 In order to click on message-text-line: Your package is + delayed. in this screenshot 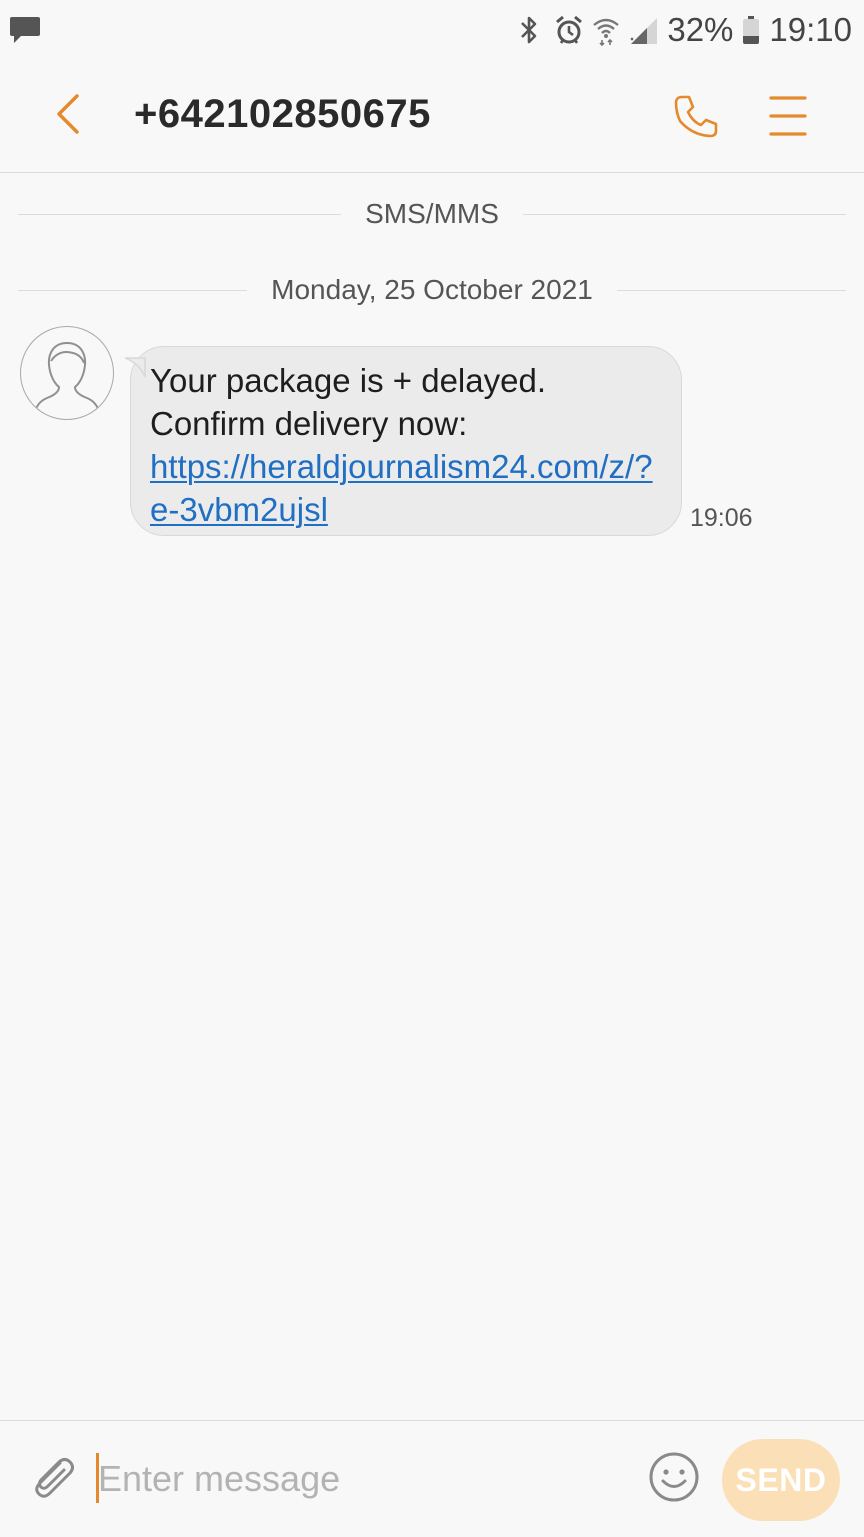, I will do `click(348, 380)`.